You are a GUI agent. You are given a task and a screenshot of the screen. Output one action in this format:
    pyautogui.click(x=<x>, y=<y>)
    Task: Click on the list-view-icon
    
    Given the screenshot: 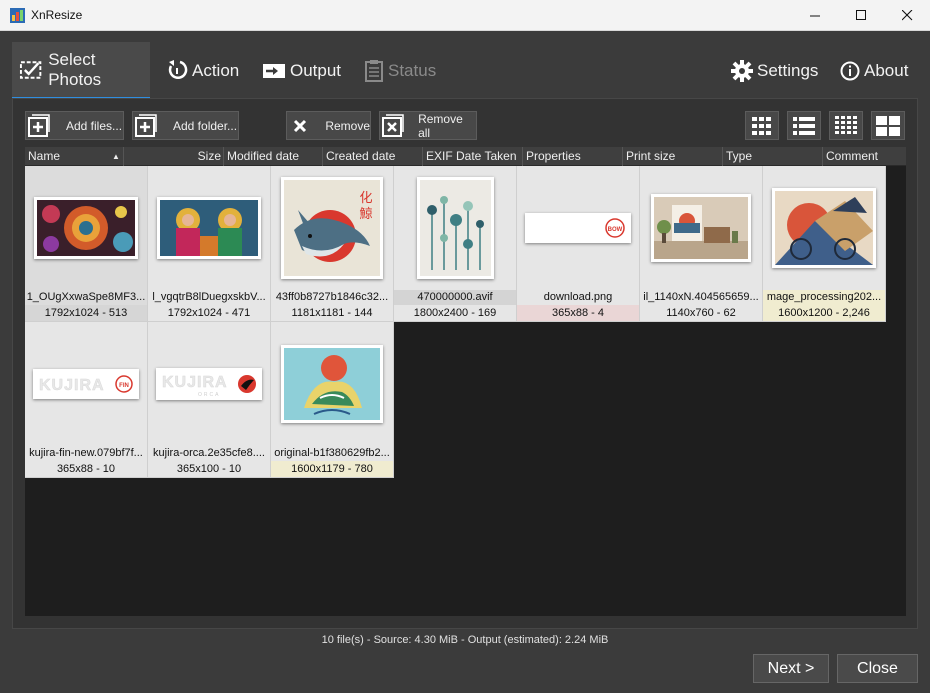 What is the action you would take?
    pyautogui.click(x=804, y=125)
    